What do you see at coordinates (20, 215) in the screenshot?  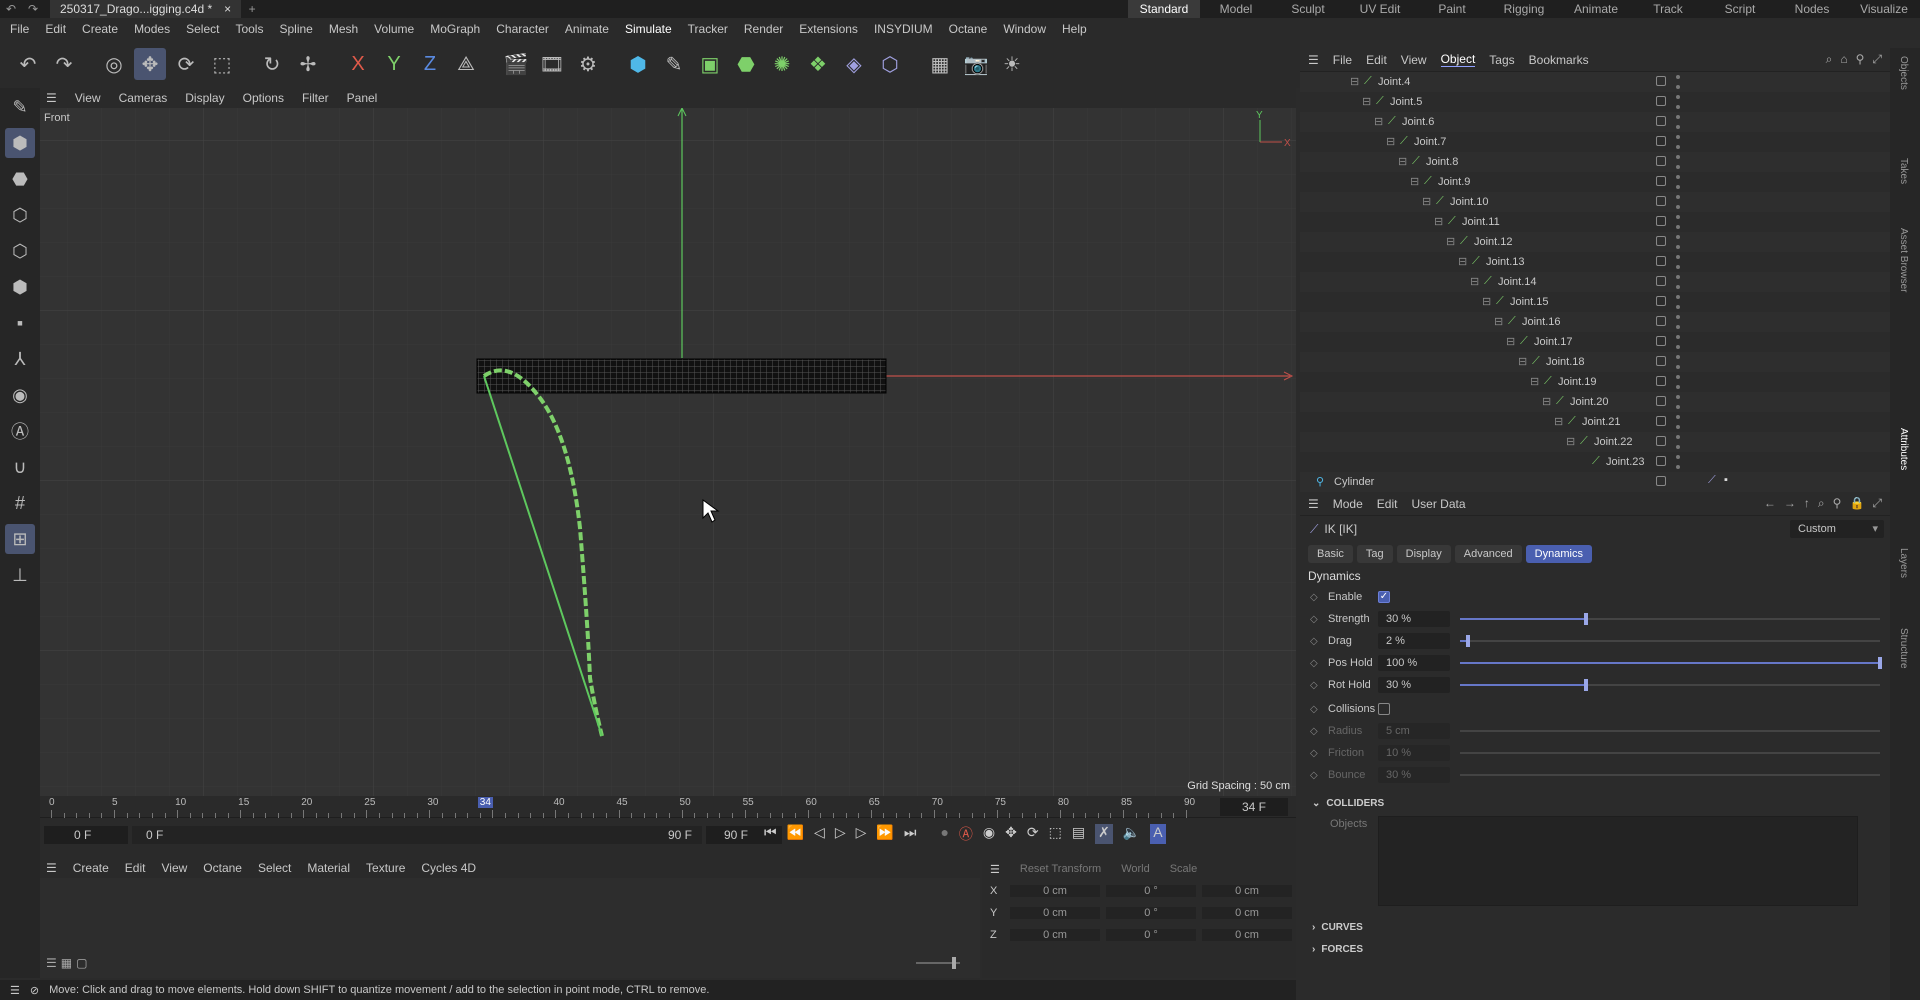 I see `point-mode-icon: ⬡` at bounding box center [20, 215].